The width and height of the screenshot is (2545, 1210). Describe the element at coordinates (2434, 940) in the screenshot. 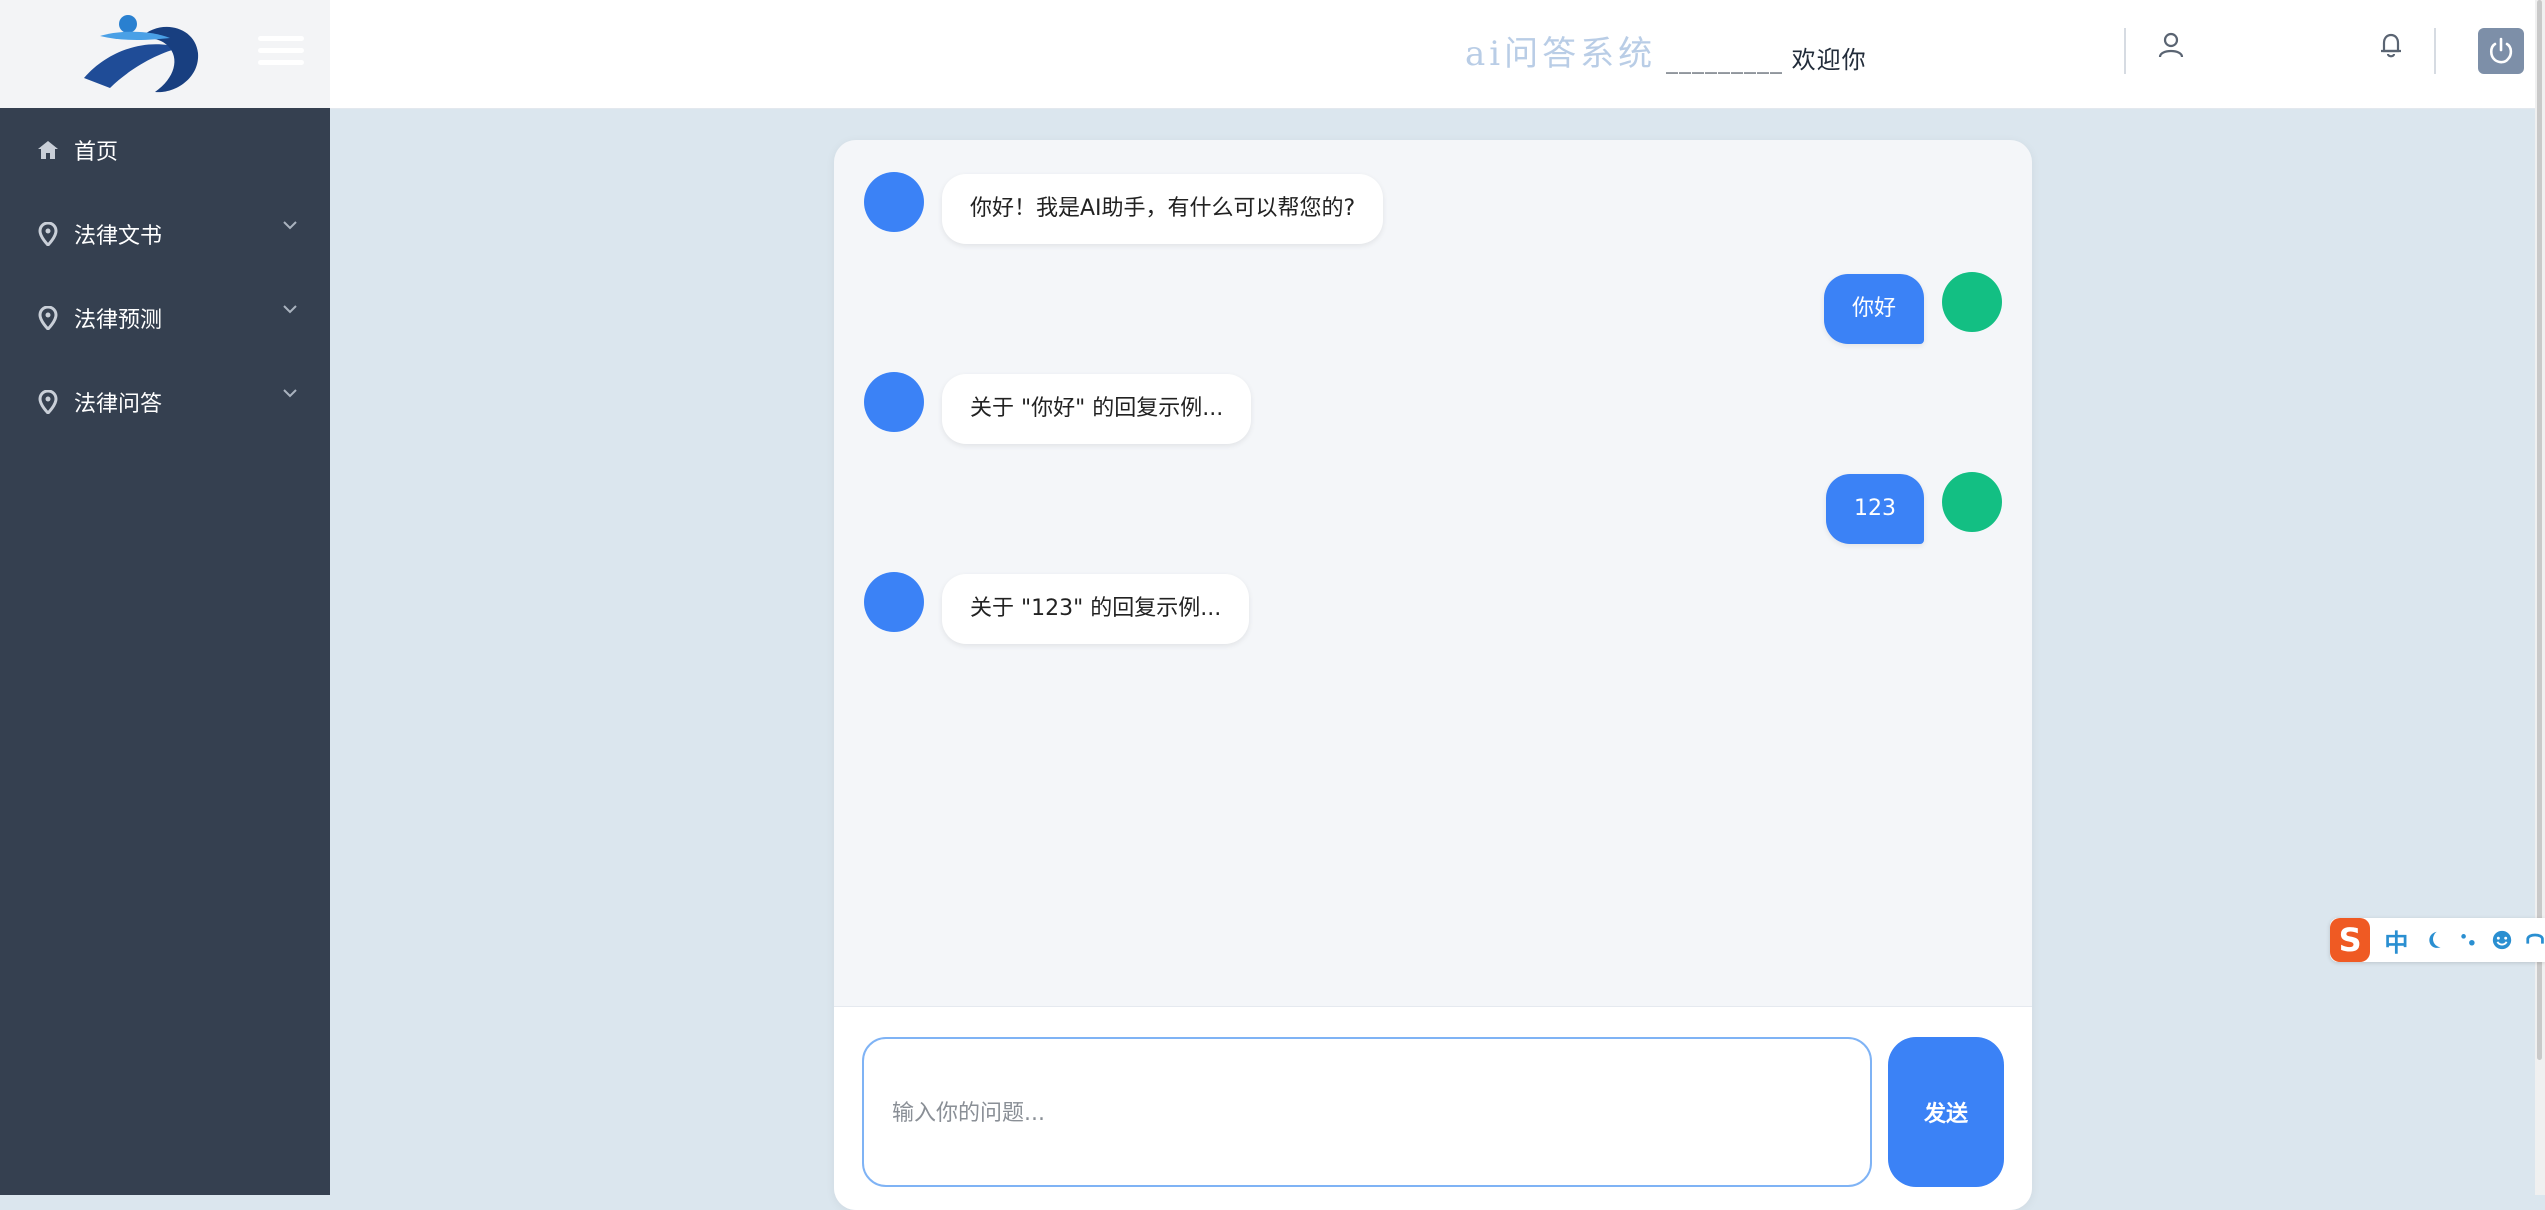

I see `moon-icon` at that location.